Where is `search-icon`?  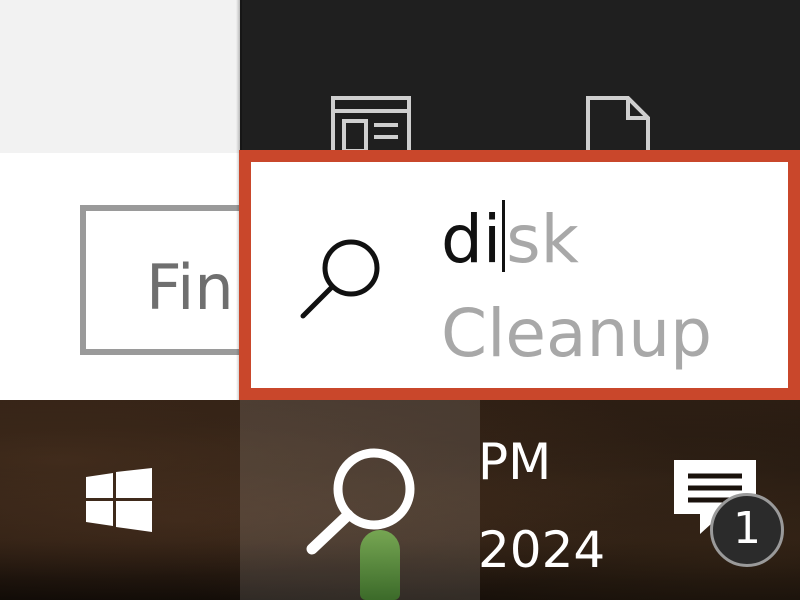 search-icon is located at coordinates (341, 280).